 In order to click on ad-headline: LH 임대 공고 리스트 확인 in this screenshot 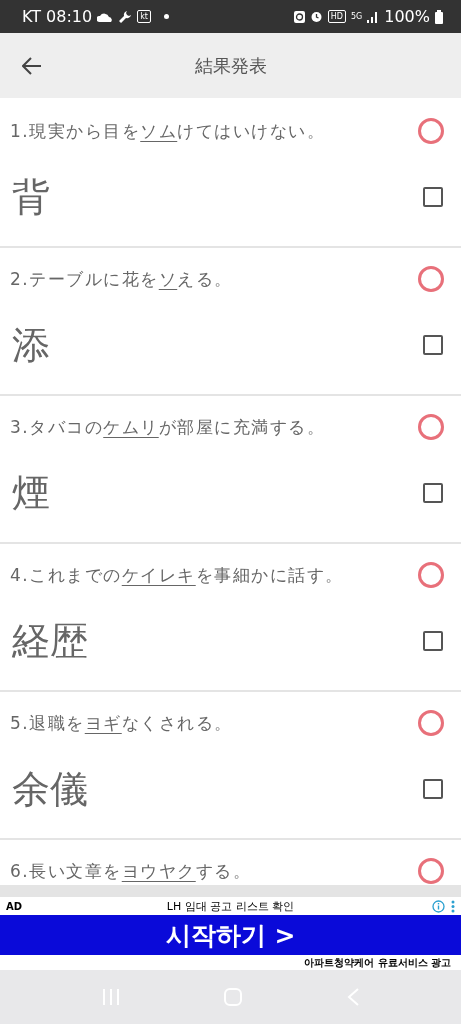, I will do `click(230, 906)`.